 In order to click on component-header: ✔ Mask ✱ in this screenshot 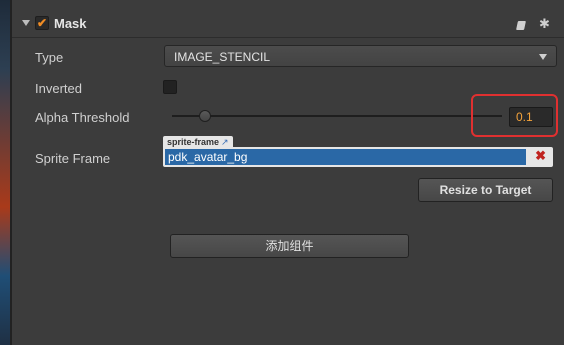, I will do `click(288, 24)`.